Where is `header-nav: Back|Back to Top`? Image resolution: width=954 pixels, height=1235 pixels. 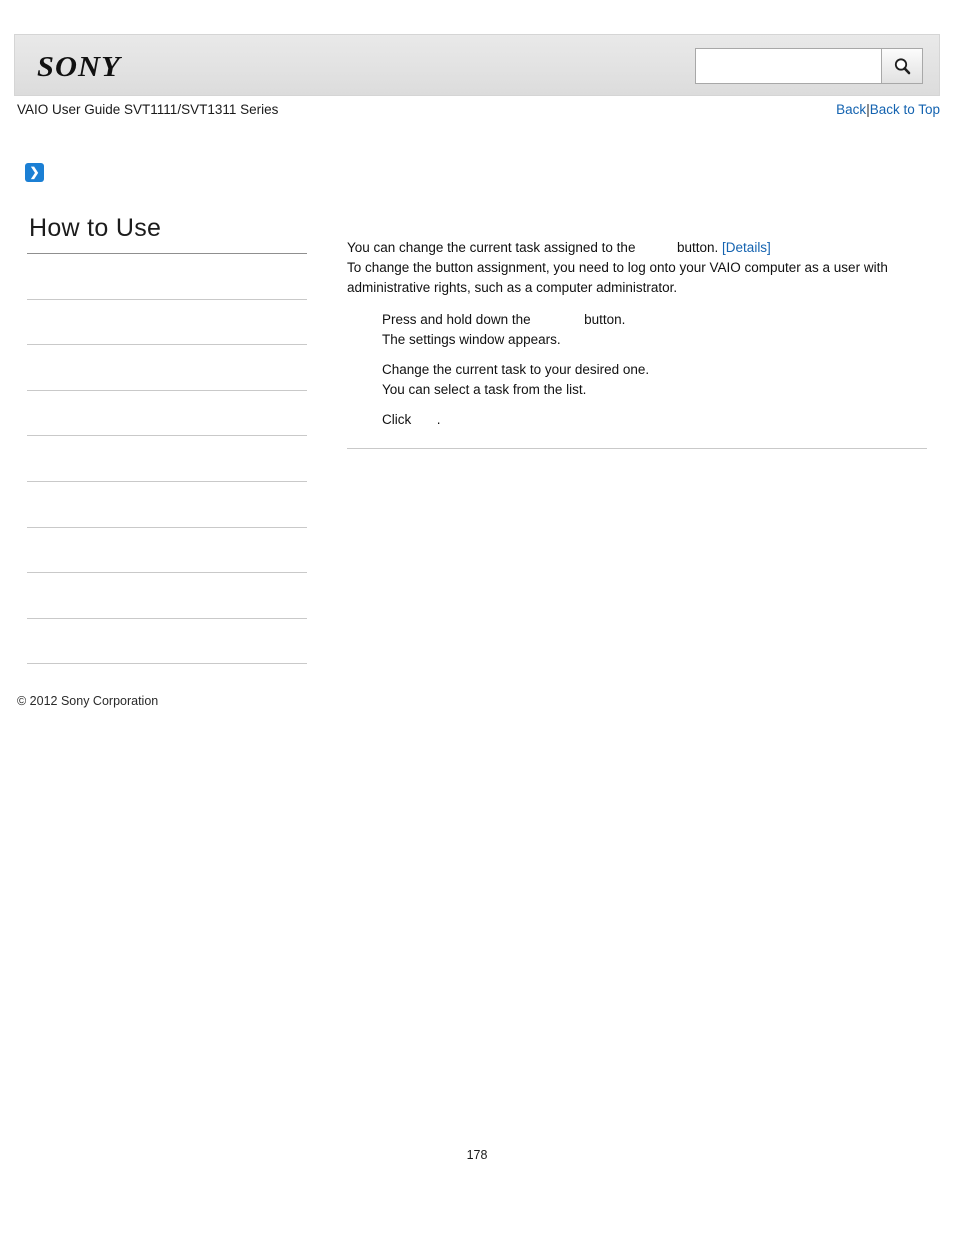
header-nav: Back|Back to Top is located at coordinates (888, 109).